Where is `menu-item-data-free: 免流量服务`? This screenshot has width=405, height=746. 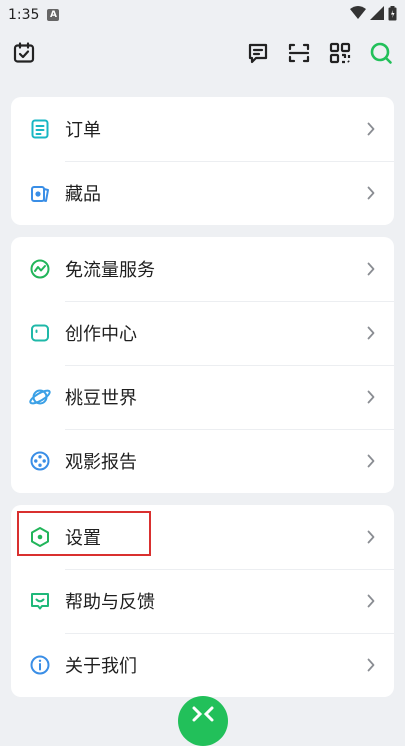
menu-item-data-free: 免流量服务 is located at coordinates (202, 269).